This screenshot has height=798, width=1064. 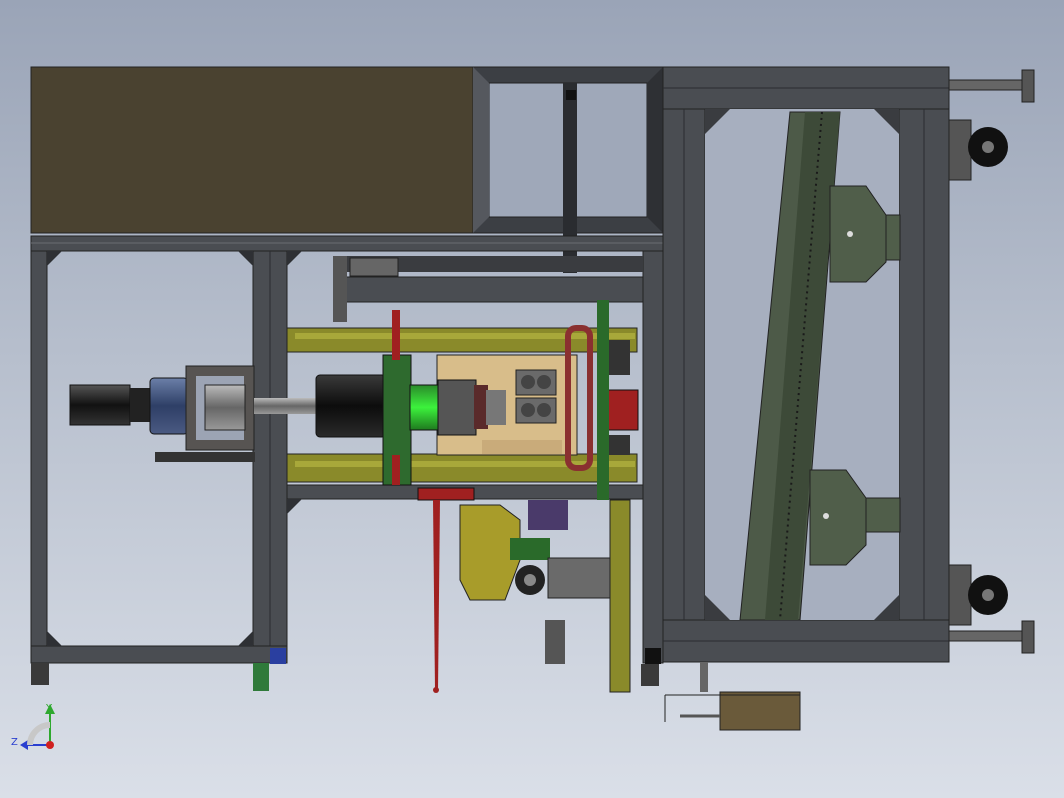 What do you see at coordinates (548, 515) in the screenshot?
I see `purple-bracket` at bounding box center [548, 515].